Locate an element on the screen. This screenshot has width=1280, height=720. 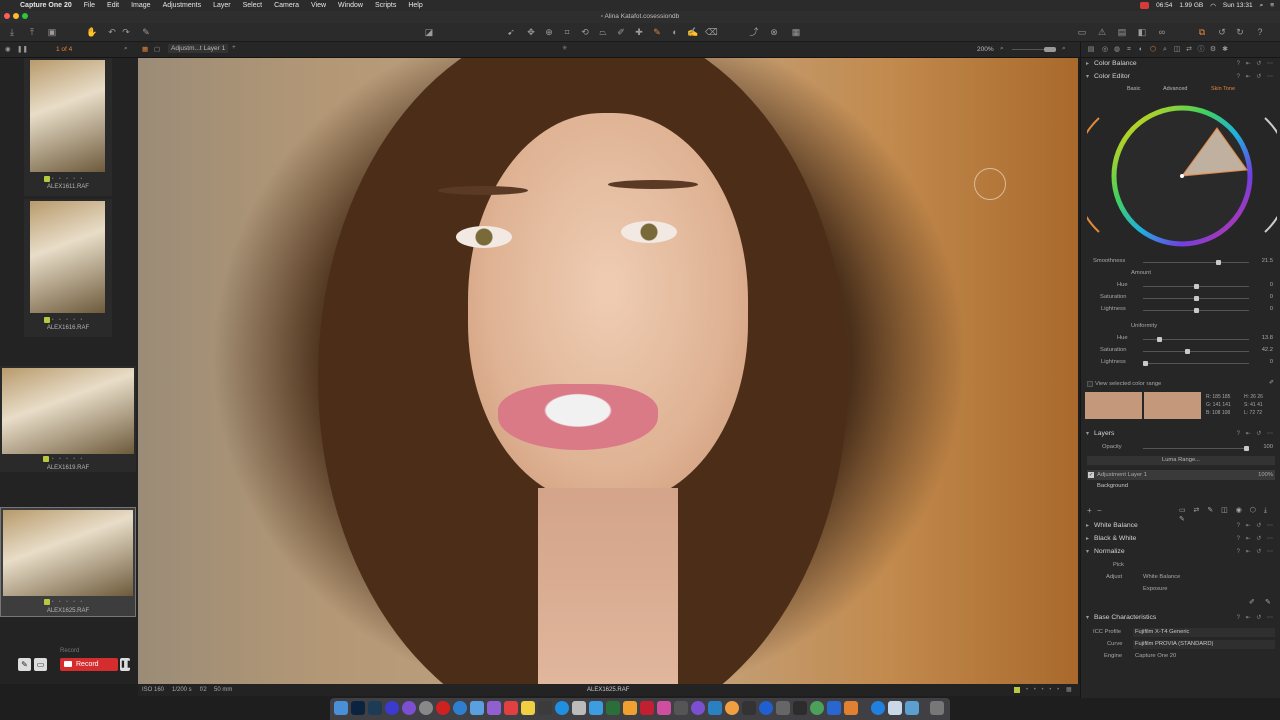
capture-tab-icon: ◎ is located at coordinates (1105, 50).